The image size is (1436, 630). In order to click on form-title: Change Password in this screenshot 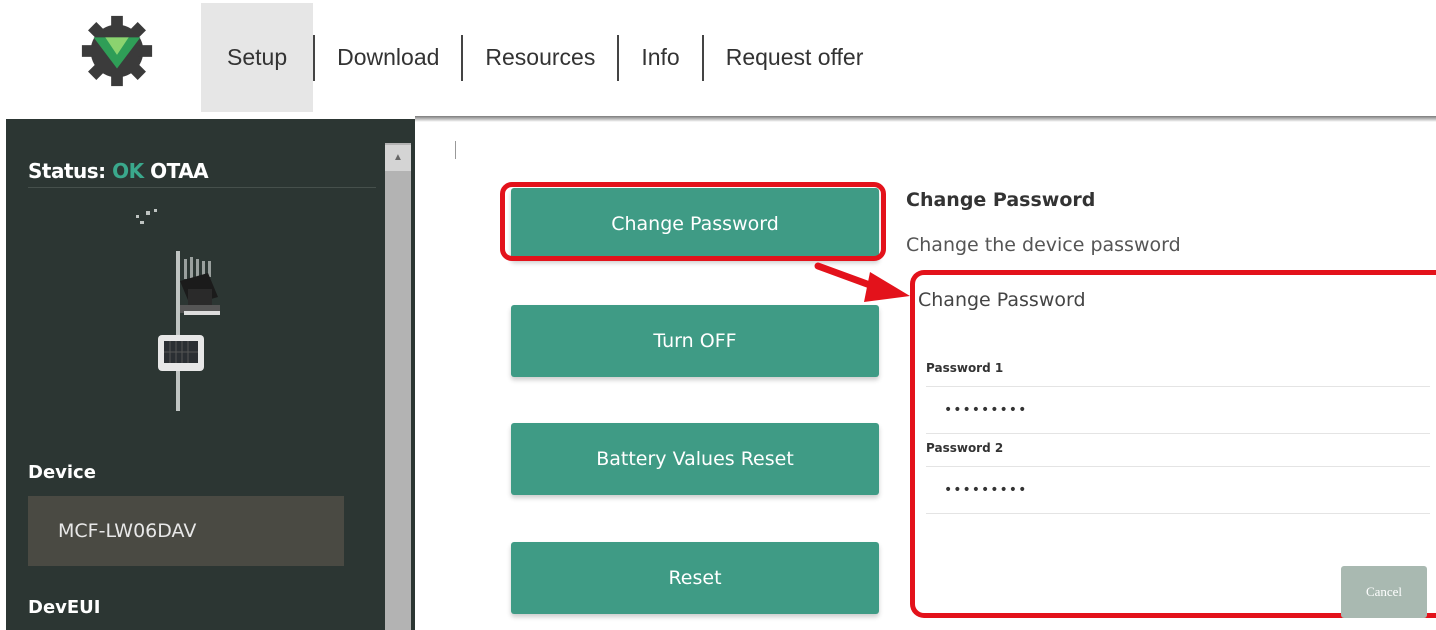, I will do `click(1002, 300)`.